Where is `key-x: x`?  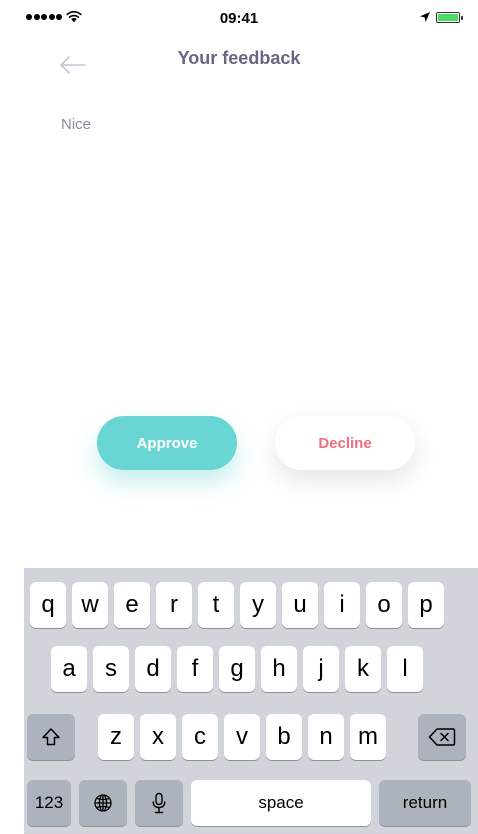
key-x: x is located at coordinates (158, 737).